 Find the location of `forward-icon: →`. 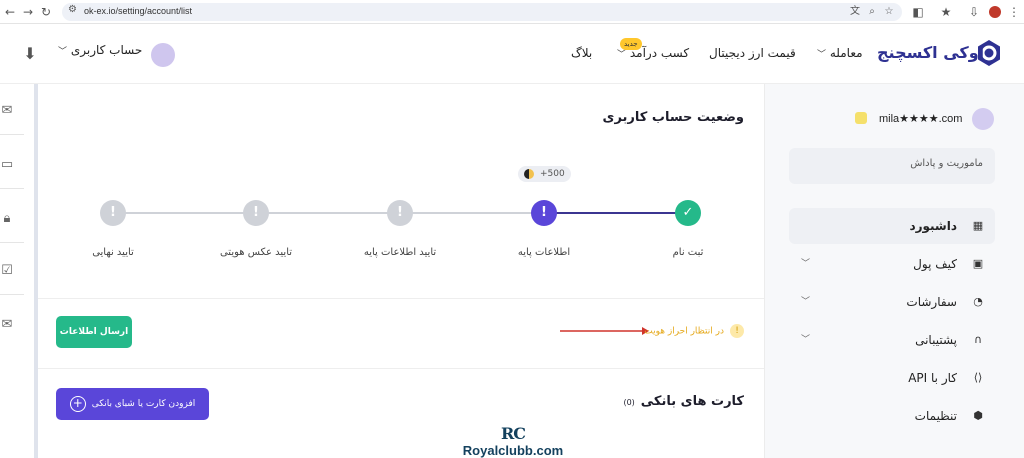

forward-icon: → is located at coordinates (28, 12).